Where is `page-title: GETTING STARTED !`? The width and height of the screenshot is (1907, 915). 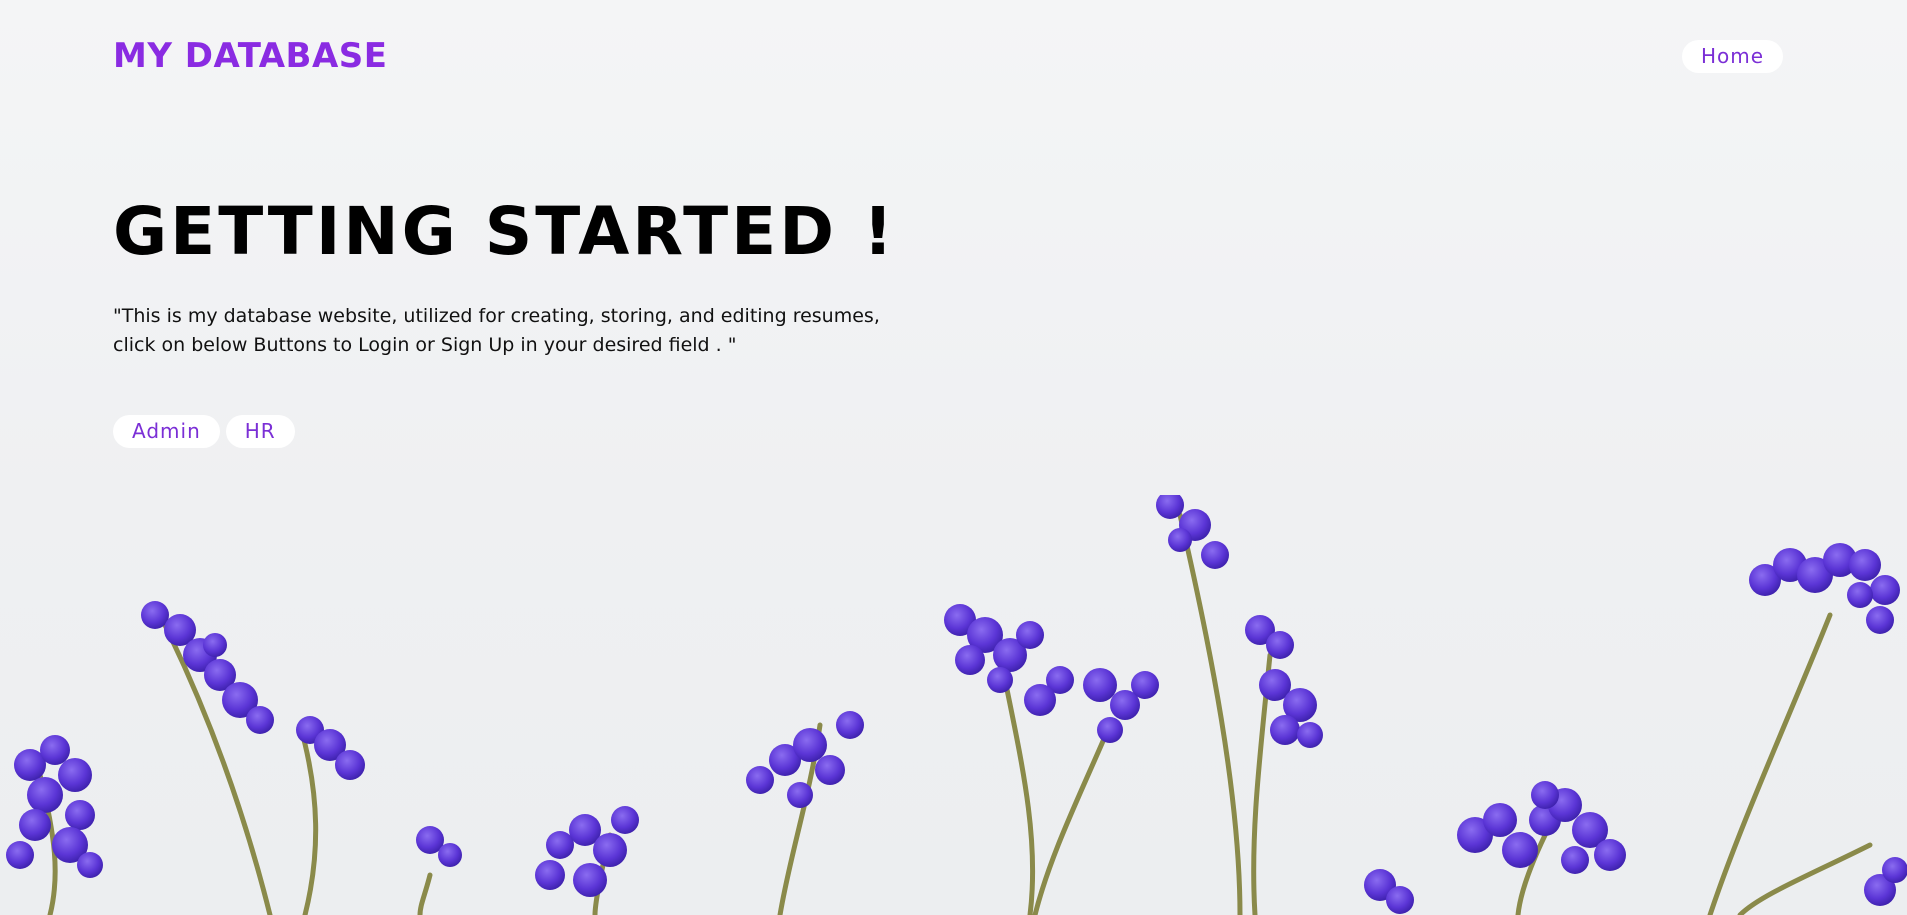 page-title: GETTING STARTED ! is located at coordinates (505, 231).